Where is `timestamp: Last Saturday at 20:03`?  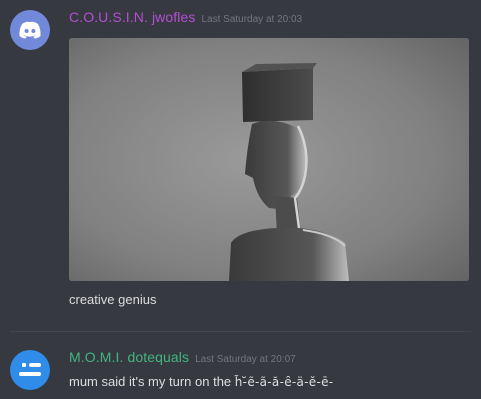 timestamp: Last Saturday at 20:03 is located at coordinates (252, 19).